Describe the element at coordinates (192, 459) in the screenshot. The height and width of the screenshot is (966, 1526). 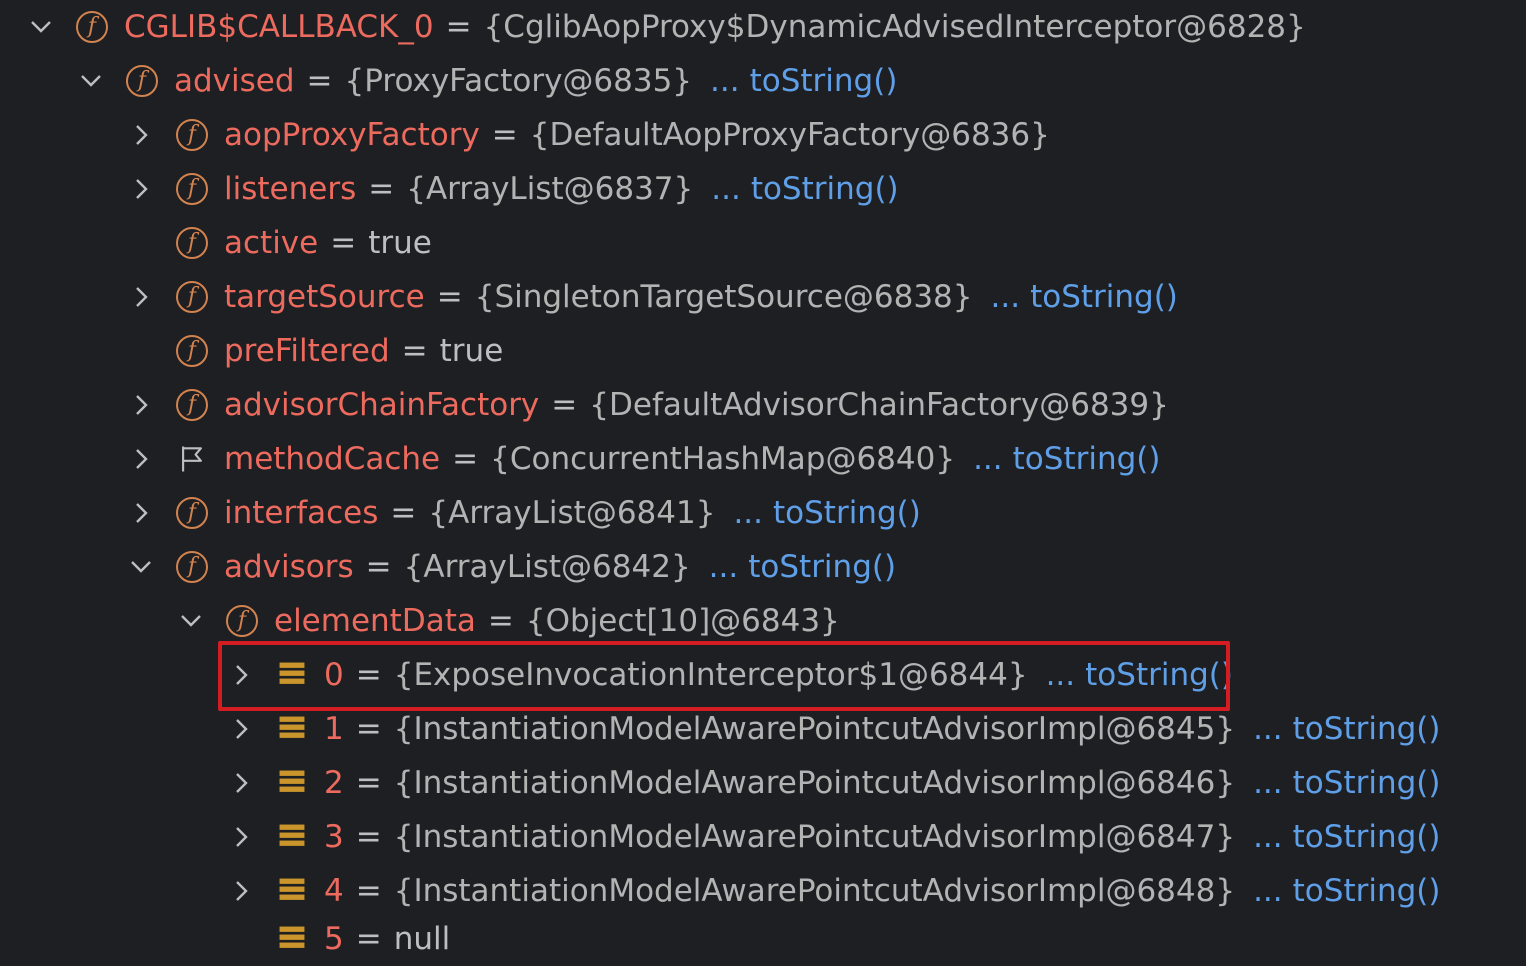
I see `flag-icon` at that location.